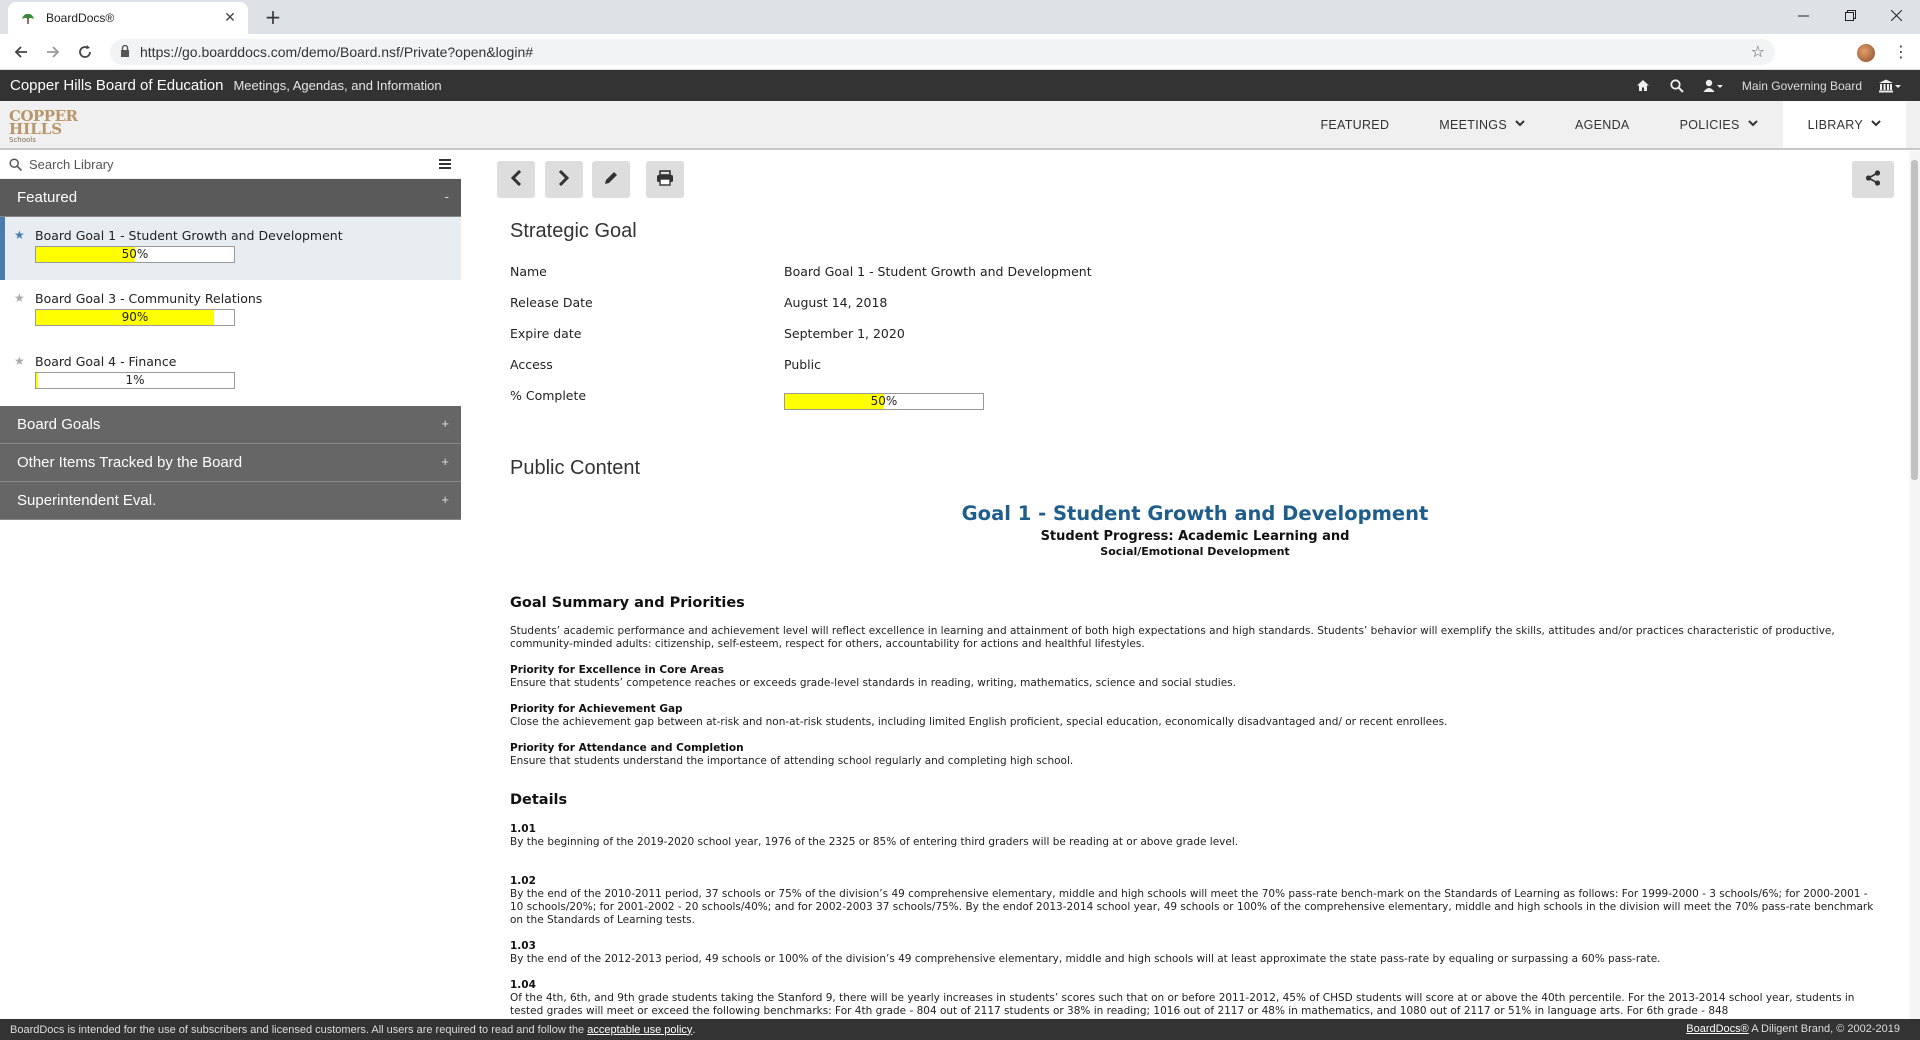 The width and height of the screenshot is (1920, 1040). What do you see at coordinates (1850, 15) in the screenshot?
I see `restore-window-icon` at bounding box center [1850, 15].